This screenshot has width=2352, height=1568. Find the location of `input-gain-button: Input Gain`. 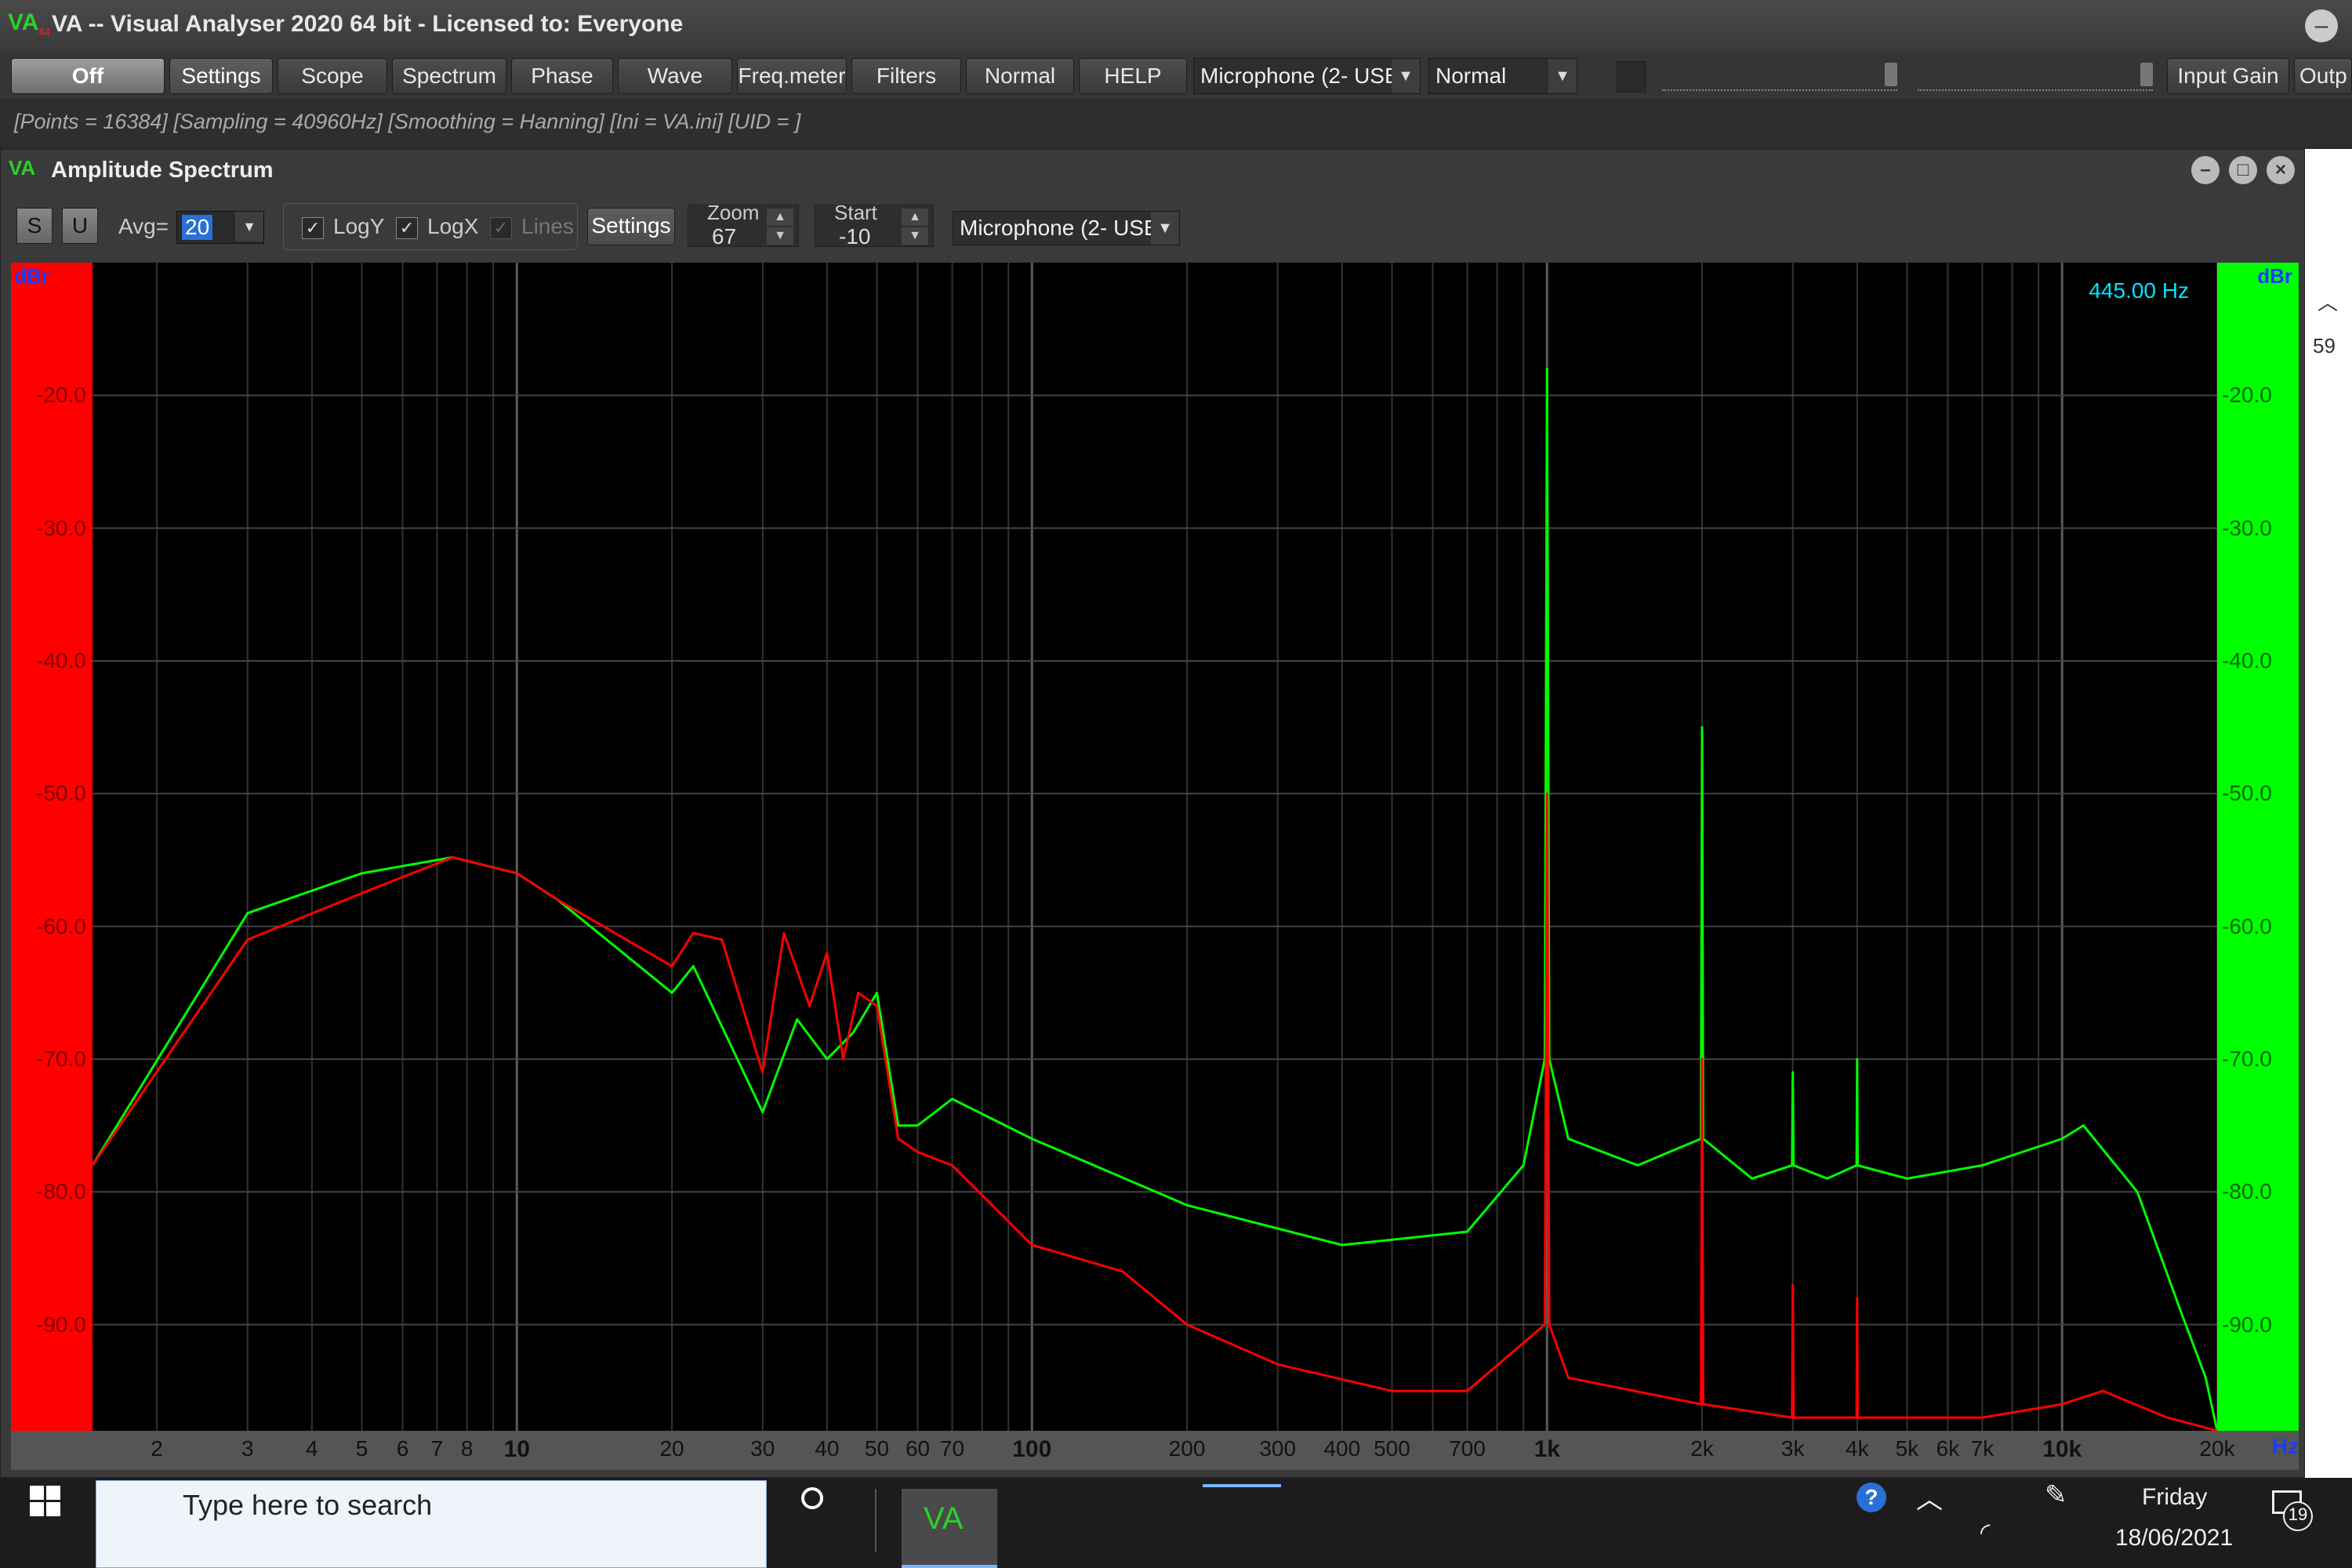

input-gain-button: Input Gain is located at coordinates (2228, 76).